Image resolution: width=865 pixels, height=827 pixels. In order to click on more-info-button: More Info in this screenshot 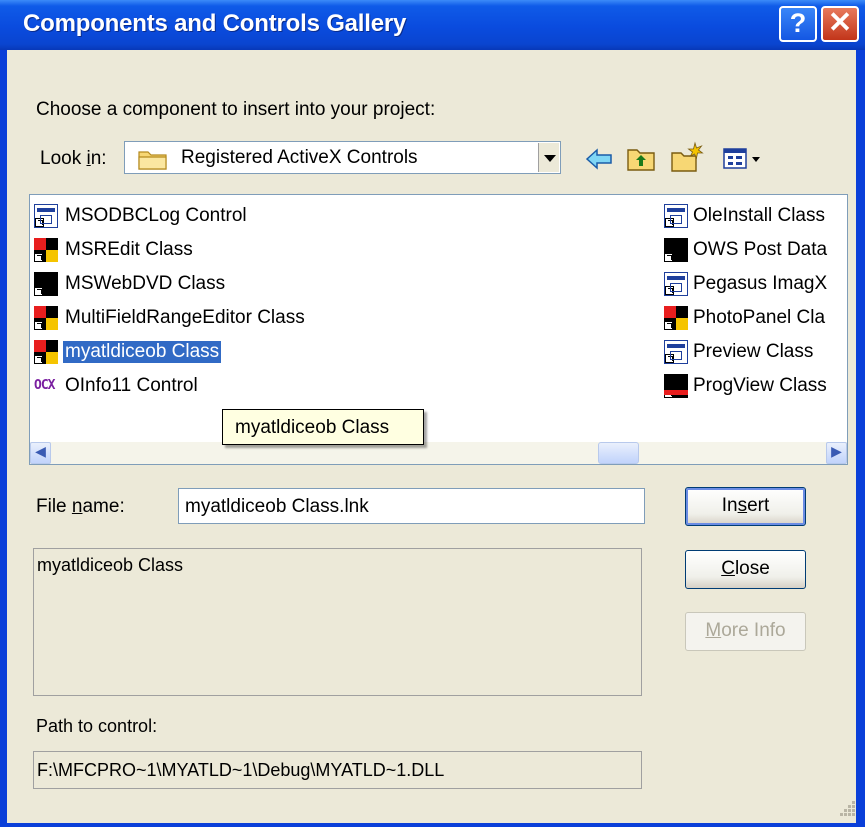, I will do `click(745, 631)`.